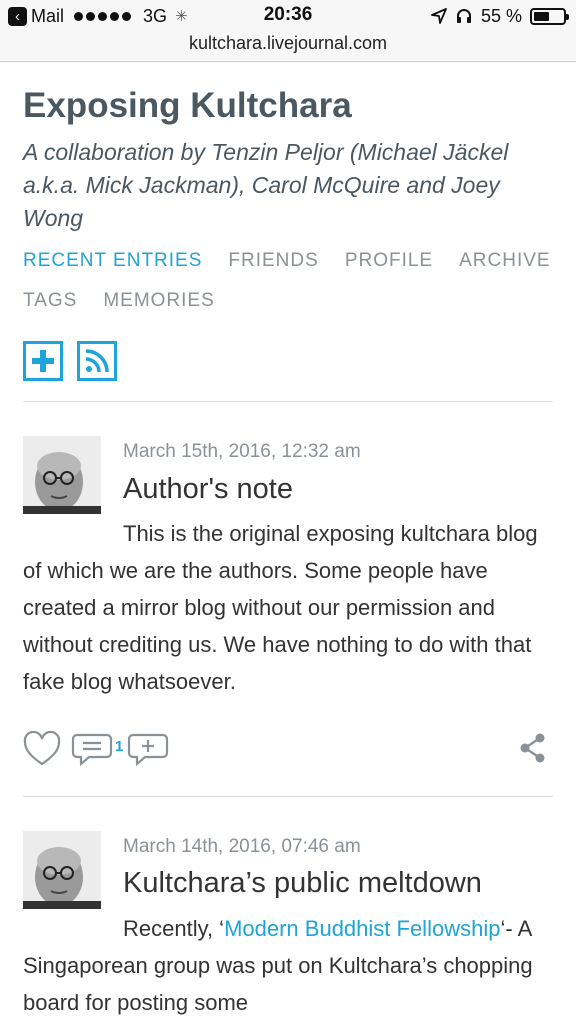 This screenshot has height=1024, width=576. What do you see at coordinates (208, 489) in the screenshot?
I see `post-title: Author's note` at bounding box center [208, 489].